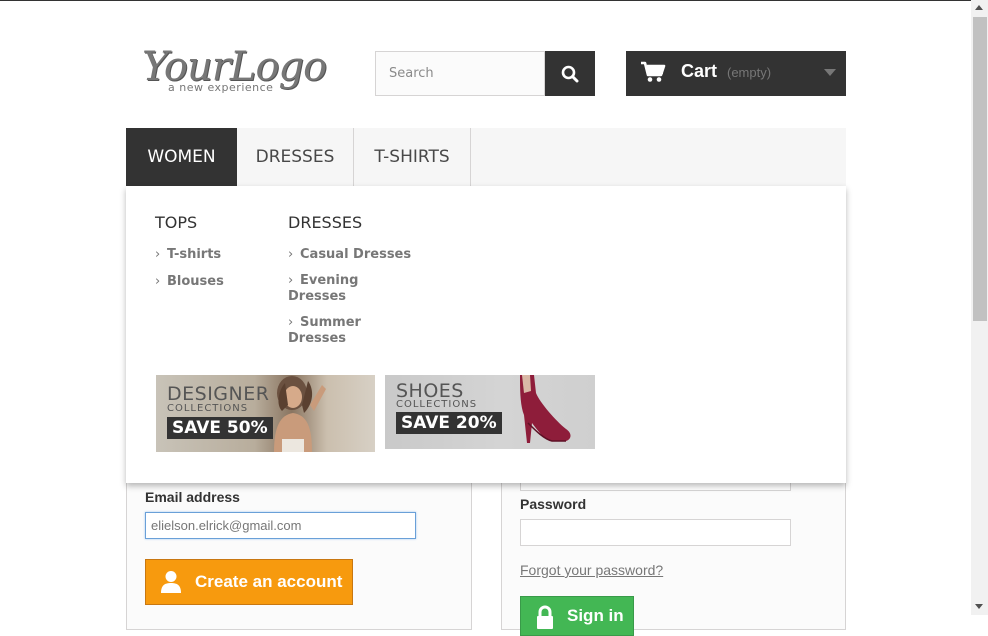 This screenshot has width=988, height=636. What do you see at coordinates (326, 331) in the screenshot?
I see `dropdown-item-summer-dresses: › Summer Dresses` at bounding box center [326, 331].